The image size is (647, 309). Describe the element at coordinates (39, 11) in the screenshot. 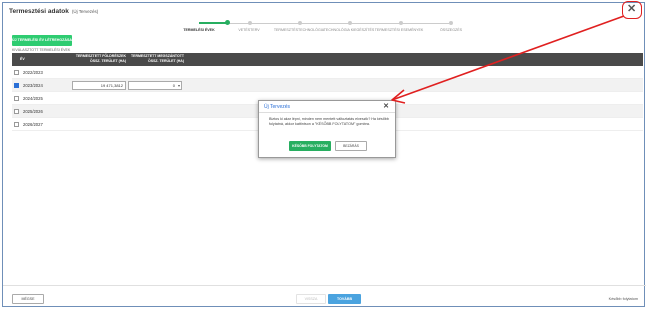

I see `window-title: Termesztési adatok` at that location.